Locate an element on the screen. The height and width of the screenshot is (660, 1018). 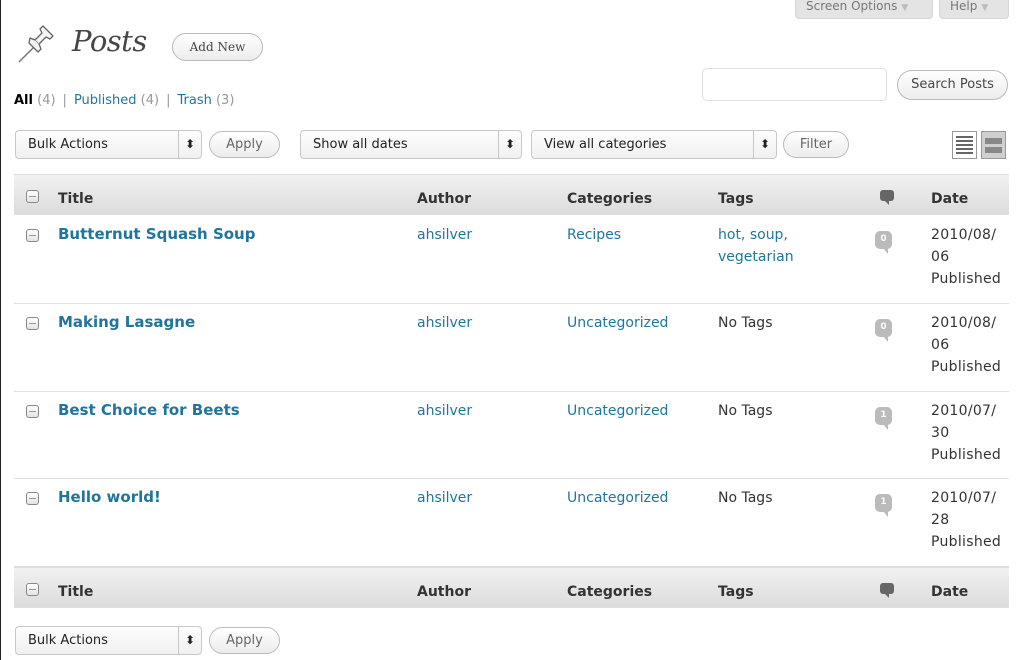
categories-filter-label: View all categories is located at coordinates (605, 144).